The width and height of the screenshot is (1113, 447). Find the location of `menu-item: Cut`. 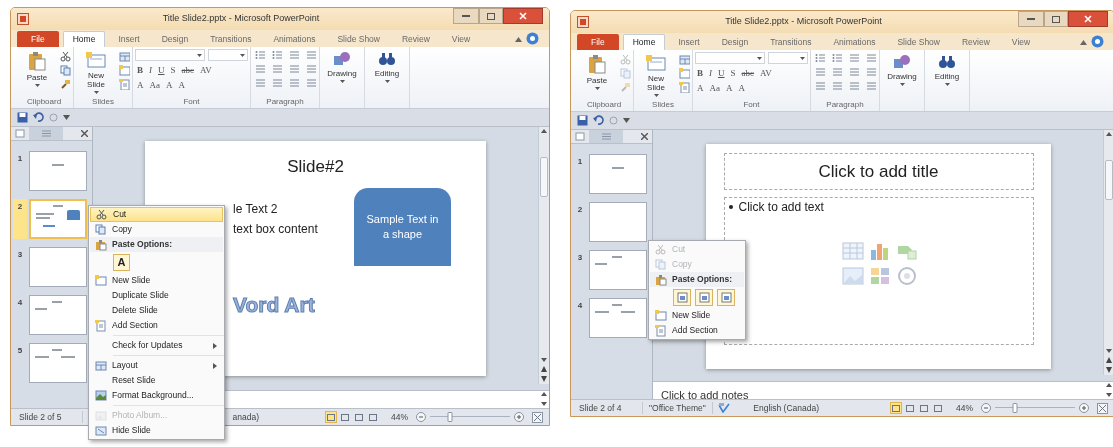

menu-item: Cut is located at coordinates (156, 214).